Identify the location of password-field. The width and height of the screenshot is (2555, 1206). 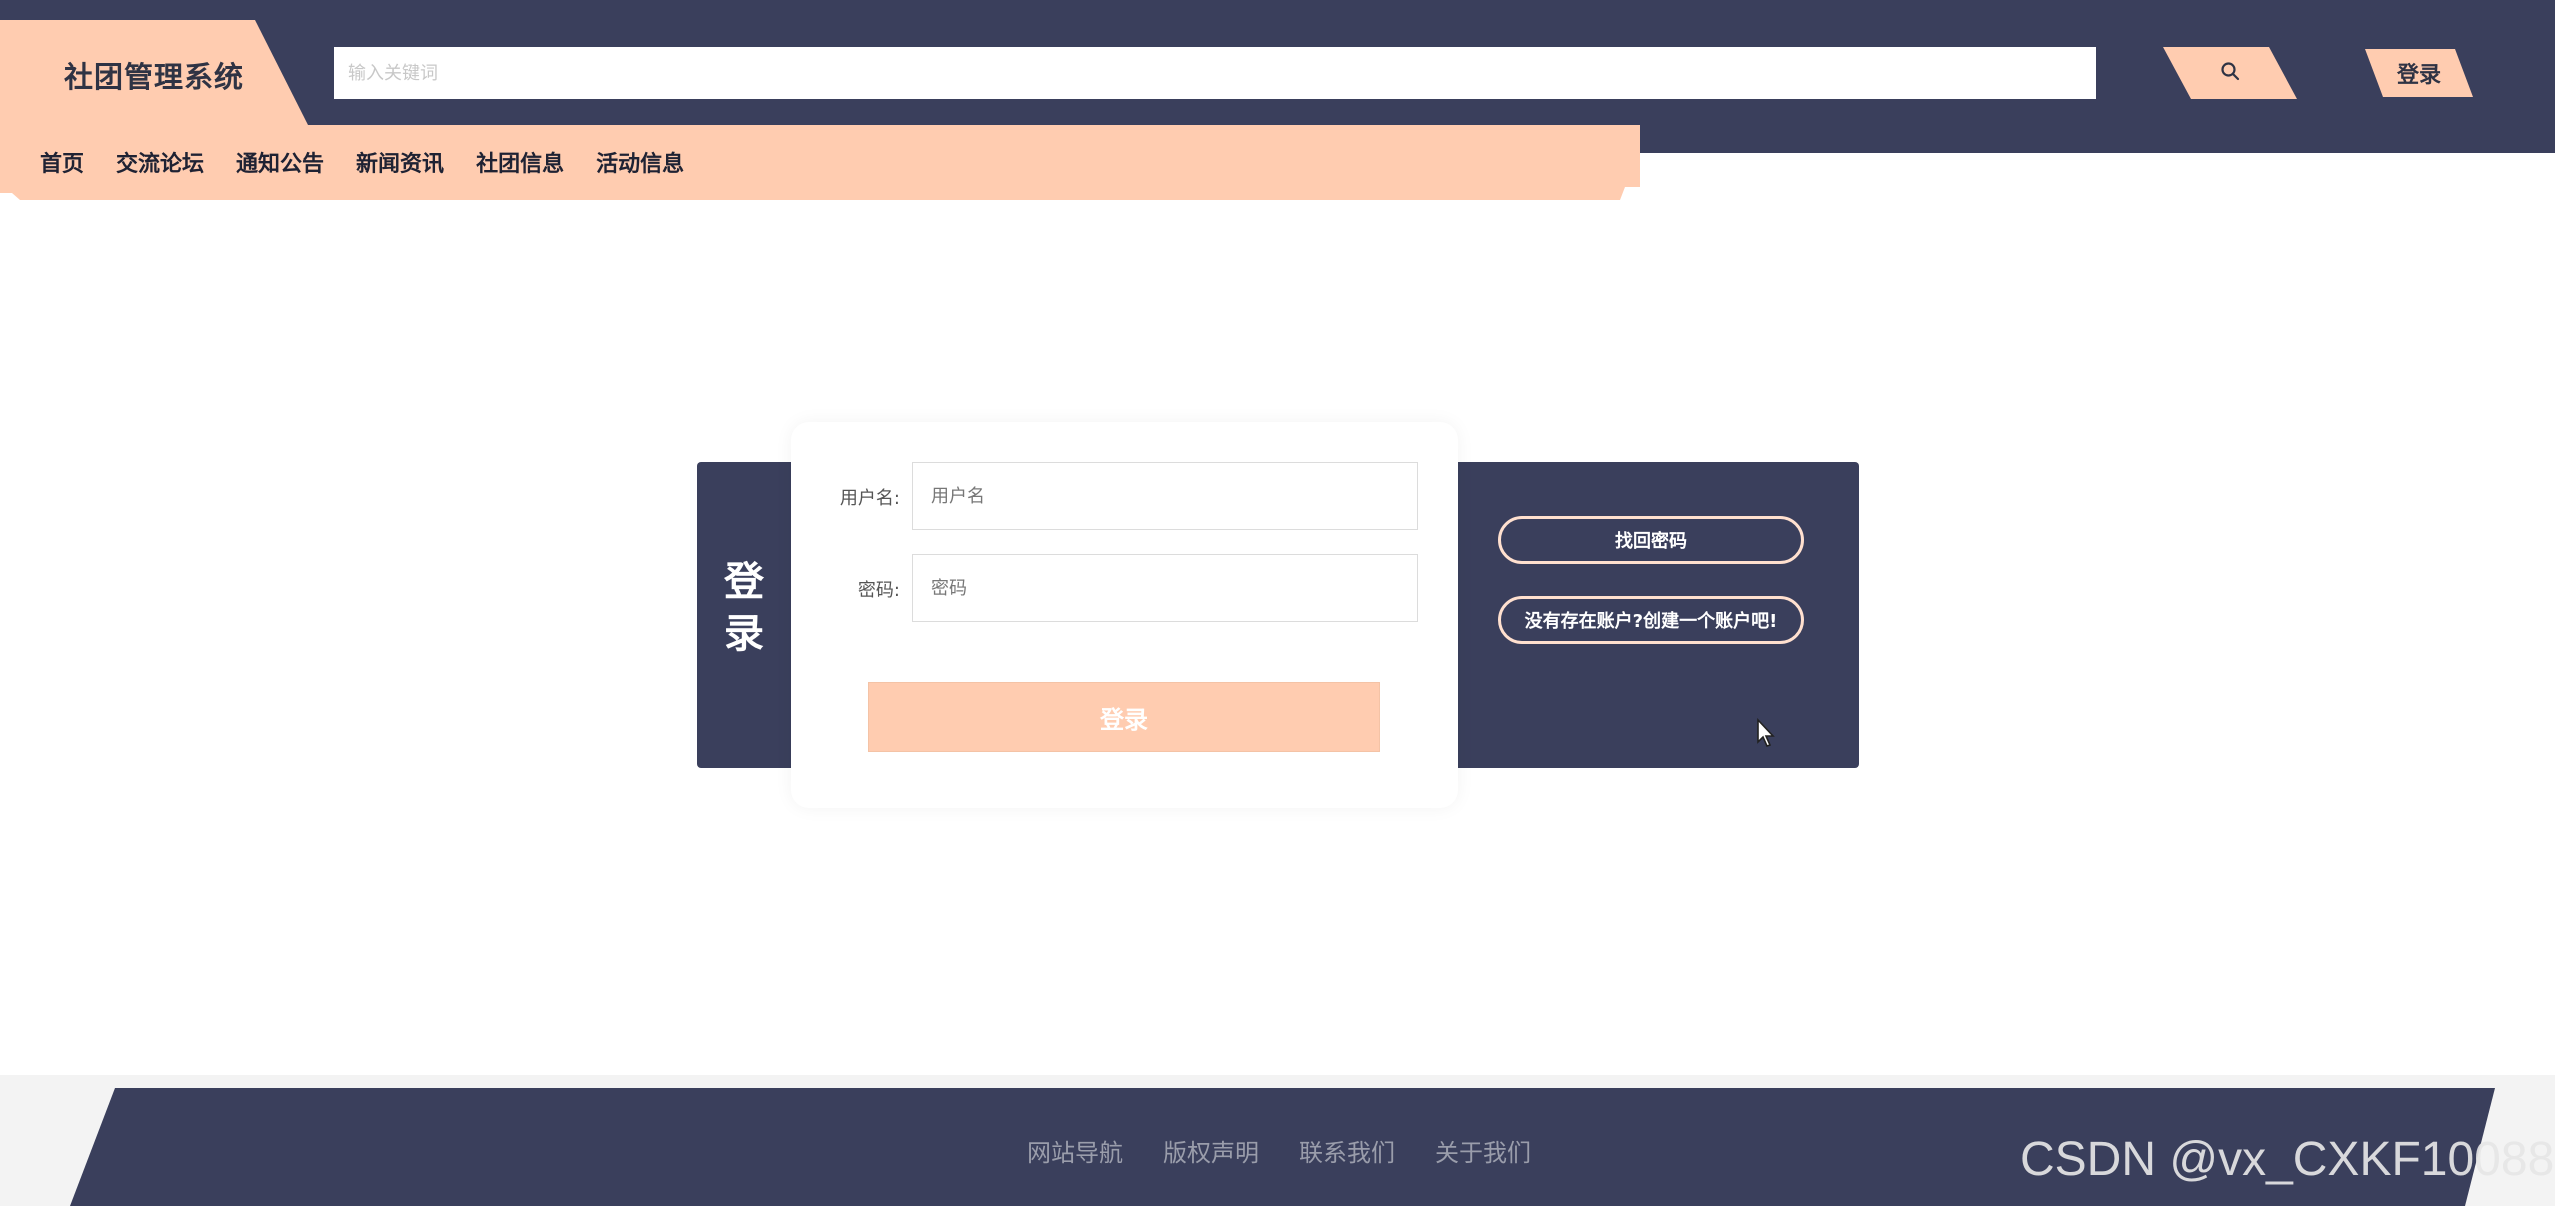
(1165, 588).